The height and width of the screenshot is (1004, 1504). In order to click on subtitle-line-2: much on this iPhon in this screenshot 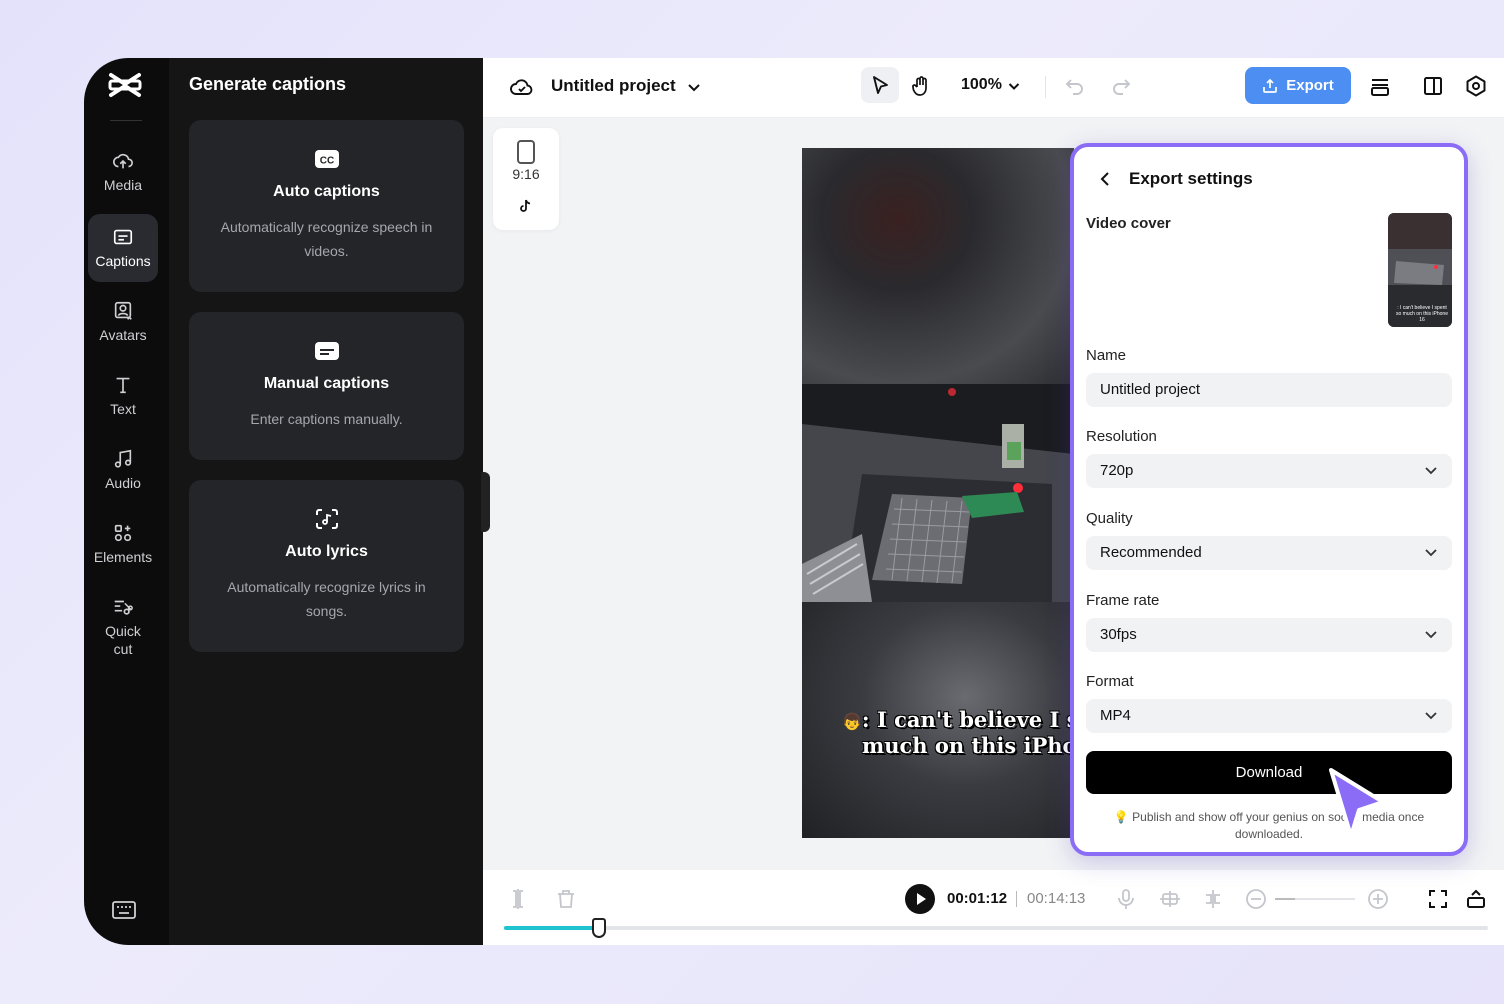, I will do `click(968, 745)`.